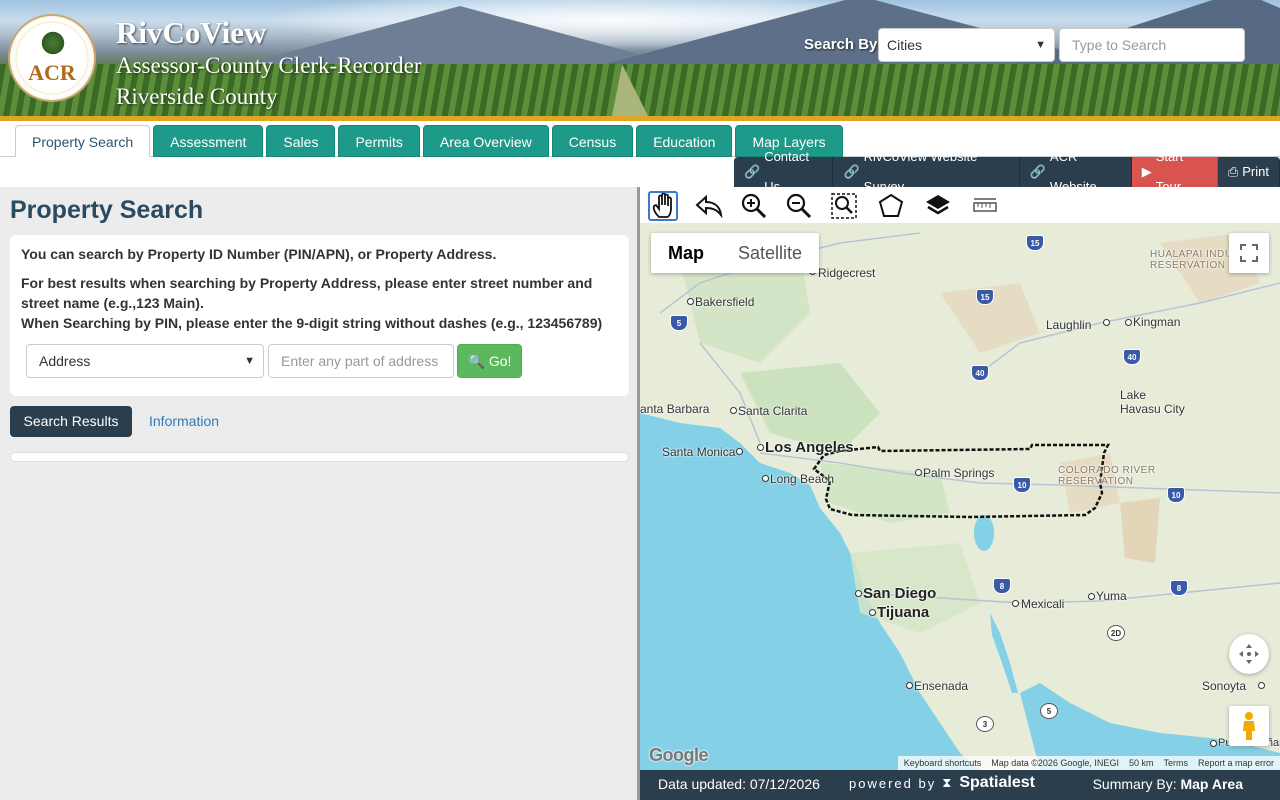  I want to click on map-toolbar, so click(960, 205).